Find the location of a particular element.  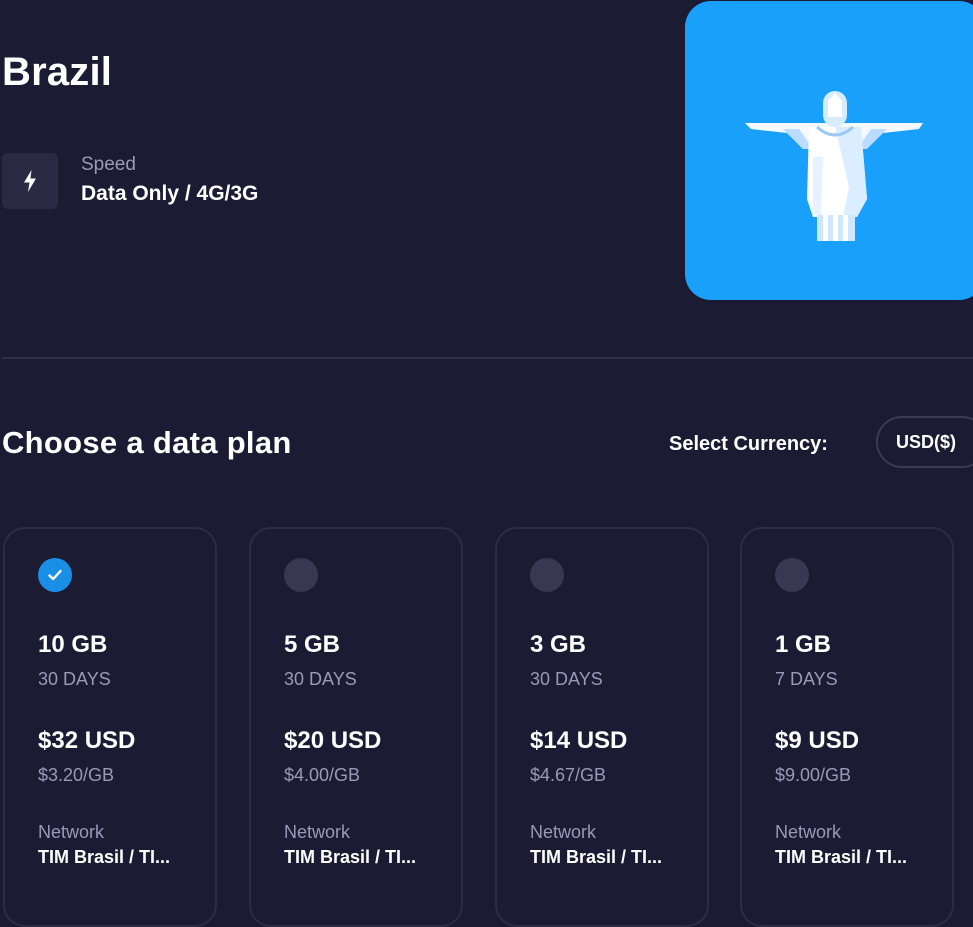

speed-info: Speed Data Only / 4G/3G is located at coordinates (130, 181).